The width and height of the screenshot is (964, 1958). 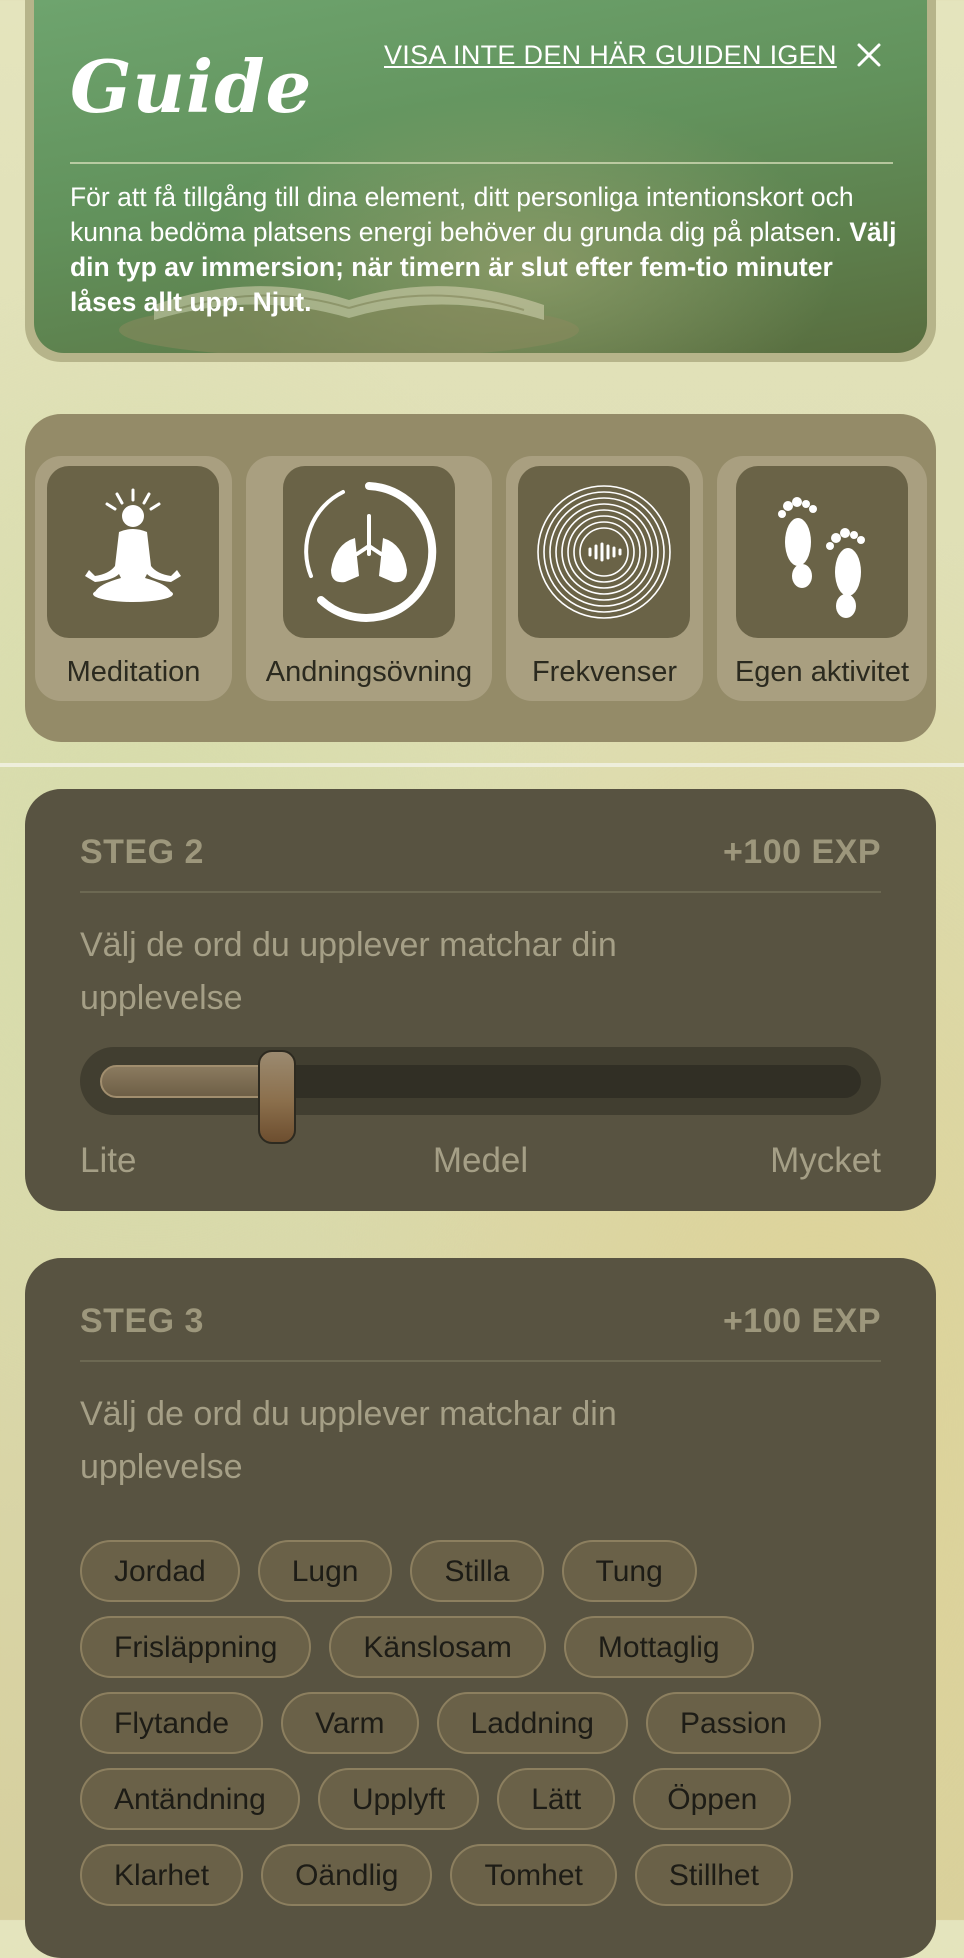 What do you see at coordinates (369, 672) in the screenshot?
I see `immersion-option-label: Andningsövning` at bounding box center [369, 672].